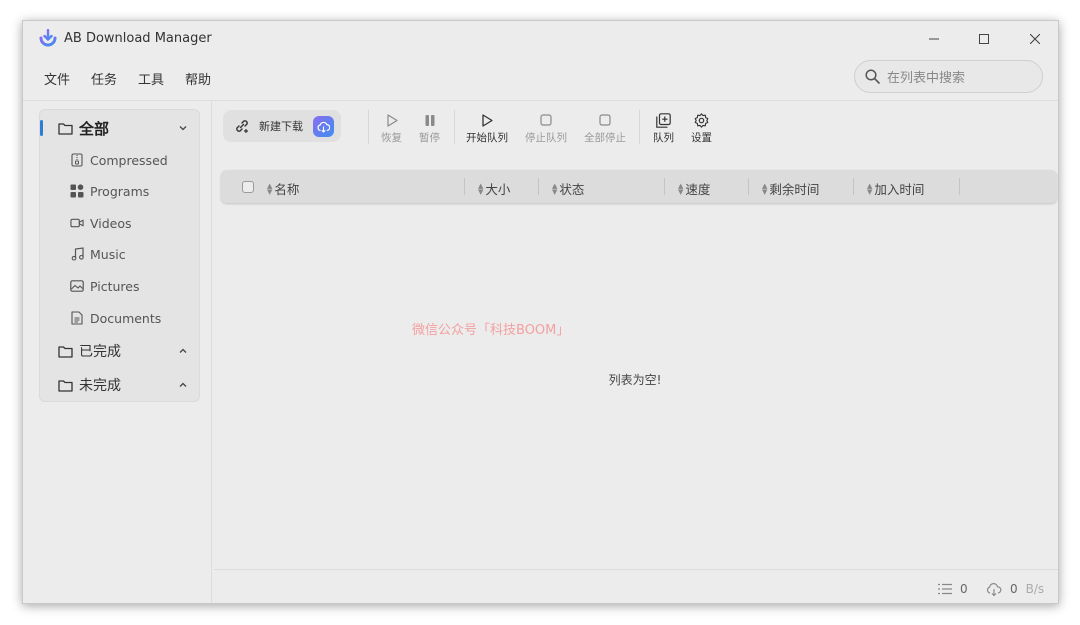  I want to click on menu-tasks: 任务, so click(104, 78).